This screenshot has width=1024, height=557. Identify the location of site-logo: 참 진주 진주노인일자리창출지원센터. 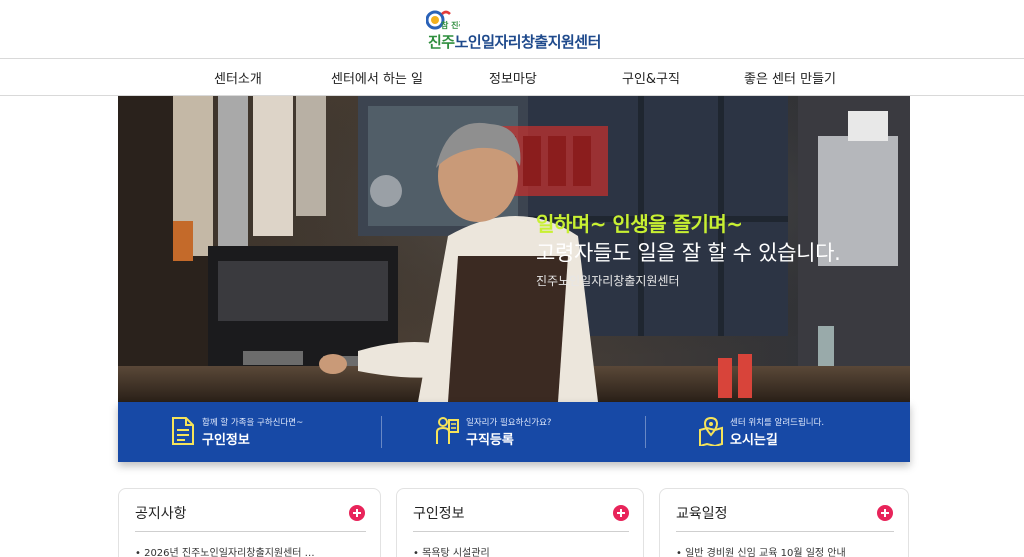
(519, 29).